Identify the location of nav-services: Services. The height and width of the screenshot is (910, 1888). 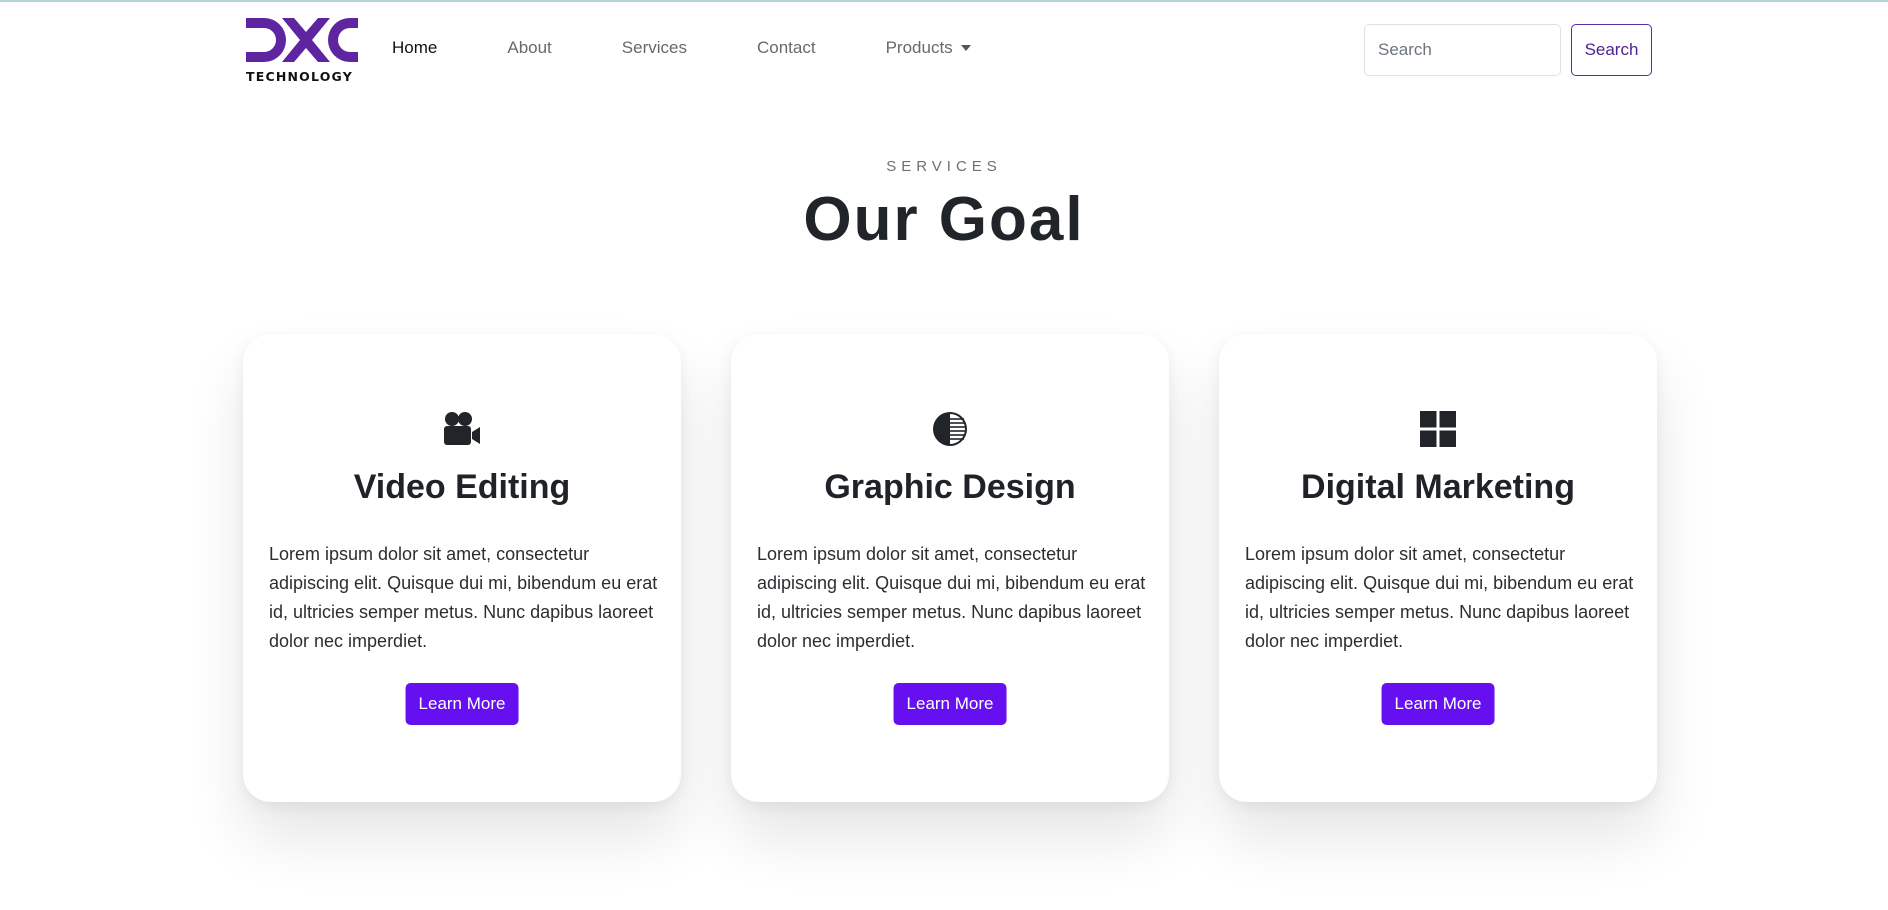
(654, 48).